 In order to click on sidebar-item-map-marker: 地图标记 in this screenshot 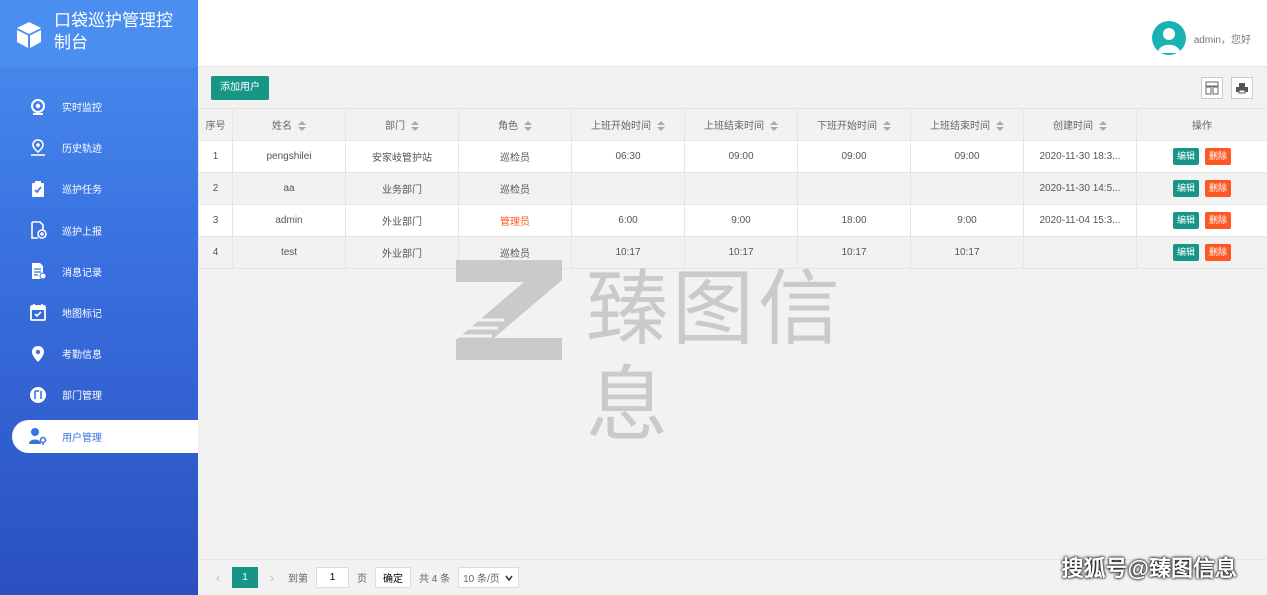, I will do `click(99, 312)`.